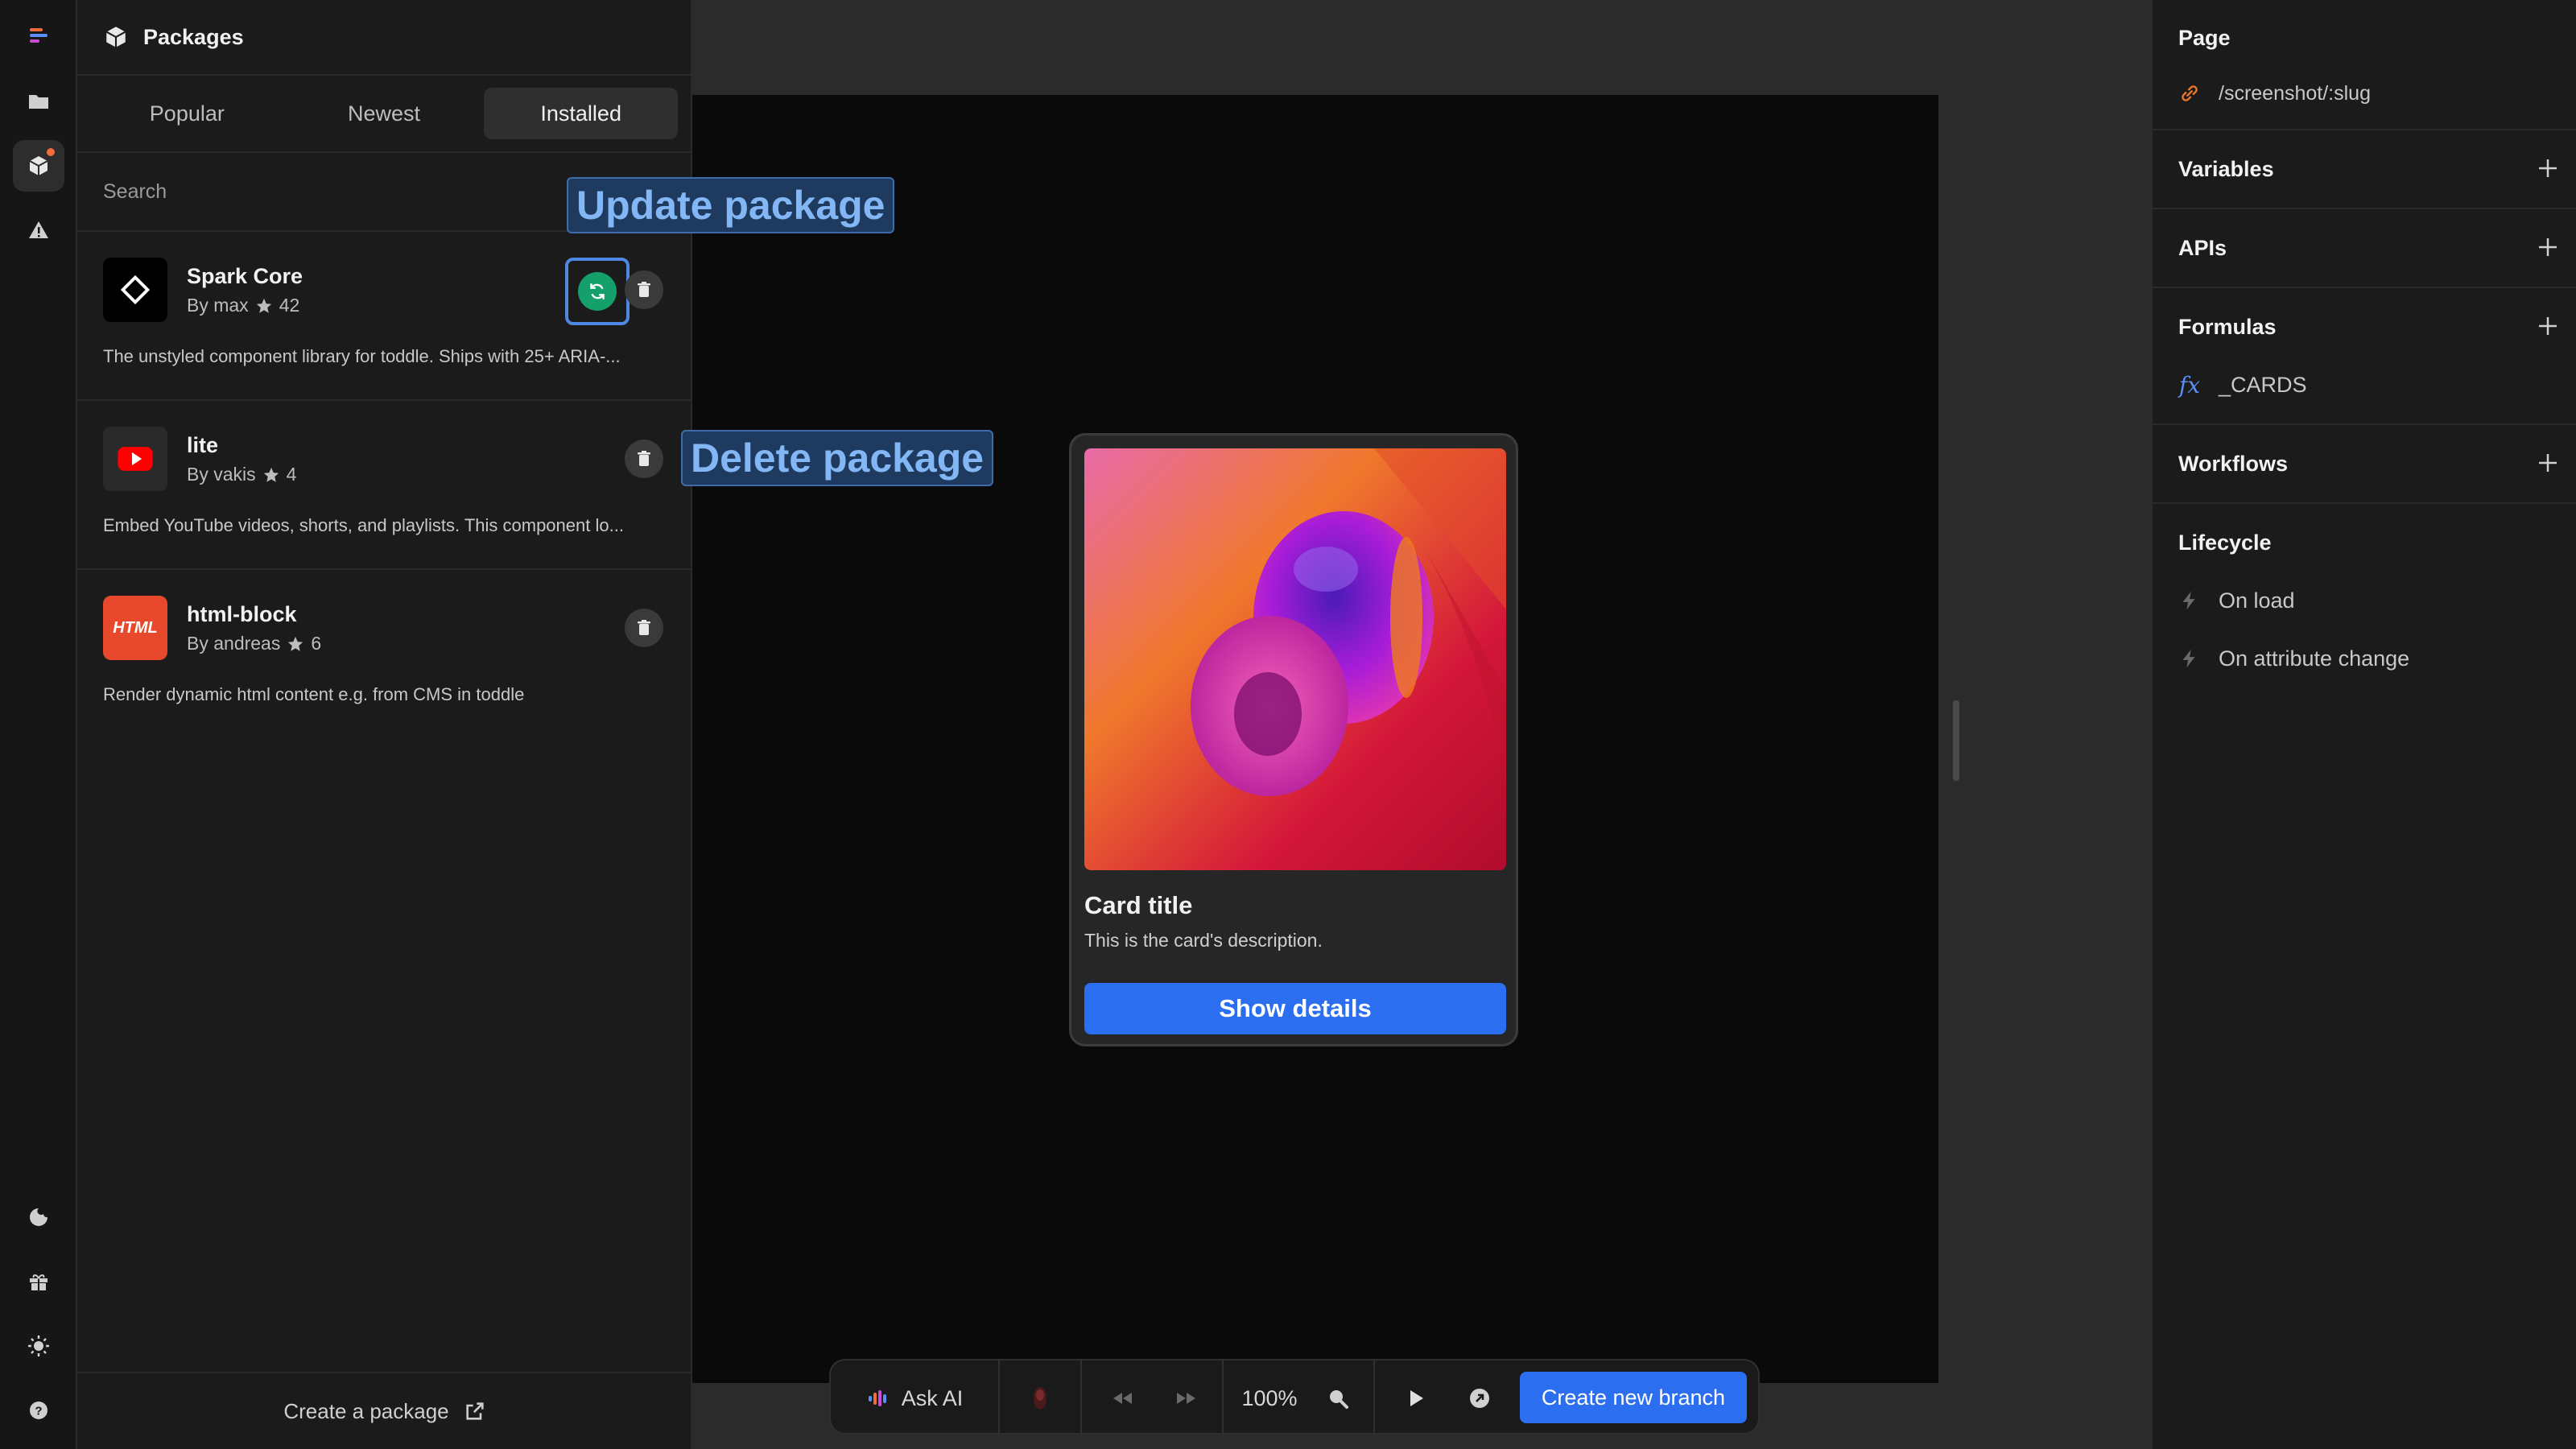 The height and width of the screenshot is (1449, 2576). I want to click on packages-title: Packages, so click(193, 36).